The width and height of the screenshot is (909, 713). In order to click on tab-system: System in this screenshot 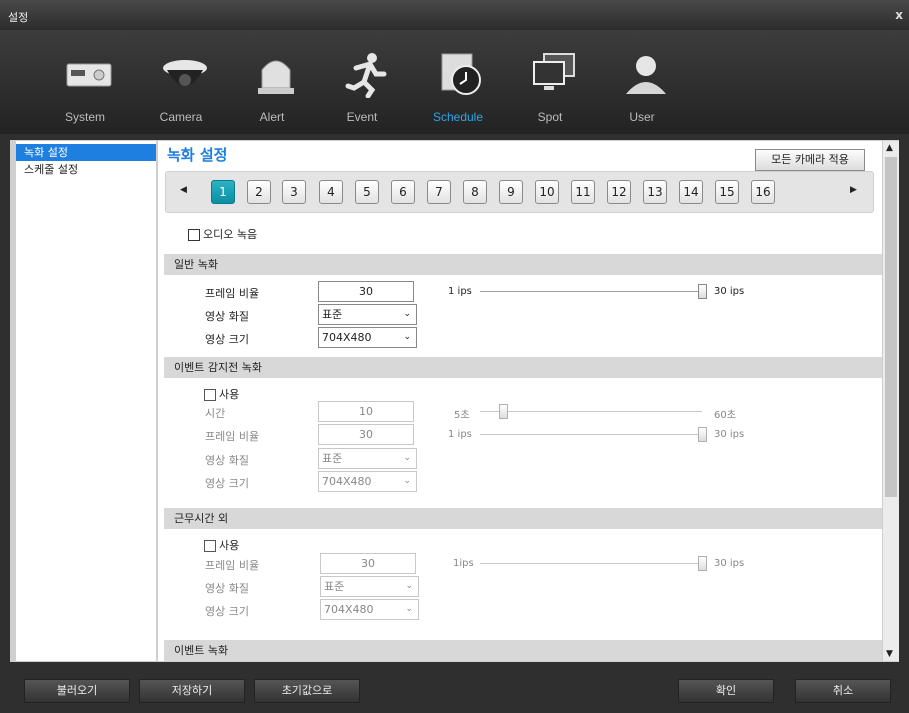, I will do `click(85, 82)`.